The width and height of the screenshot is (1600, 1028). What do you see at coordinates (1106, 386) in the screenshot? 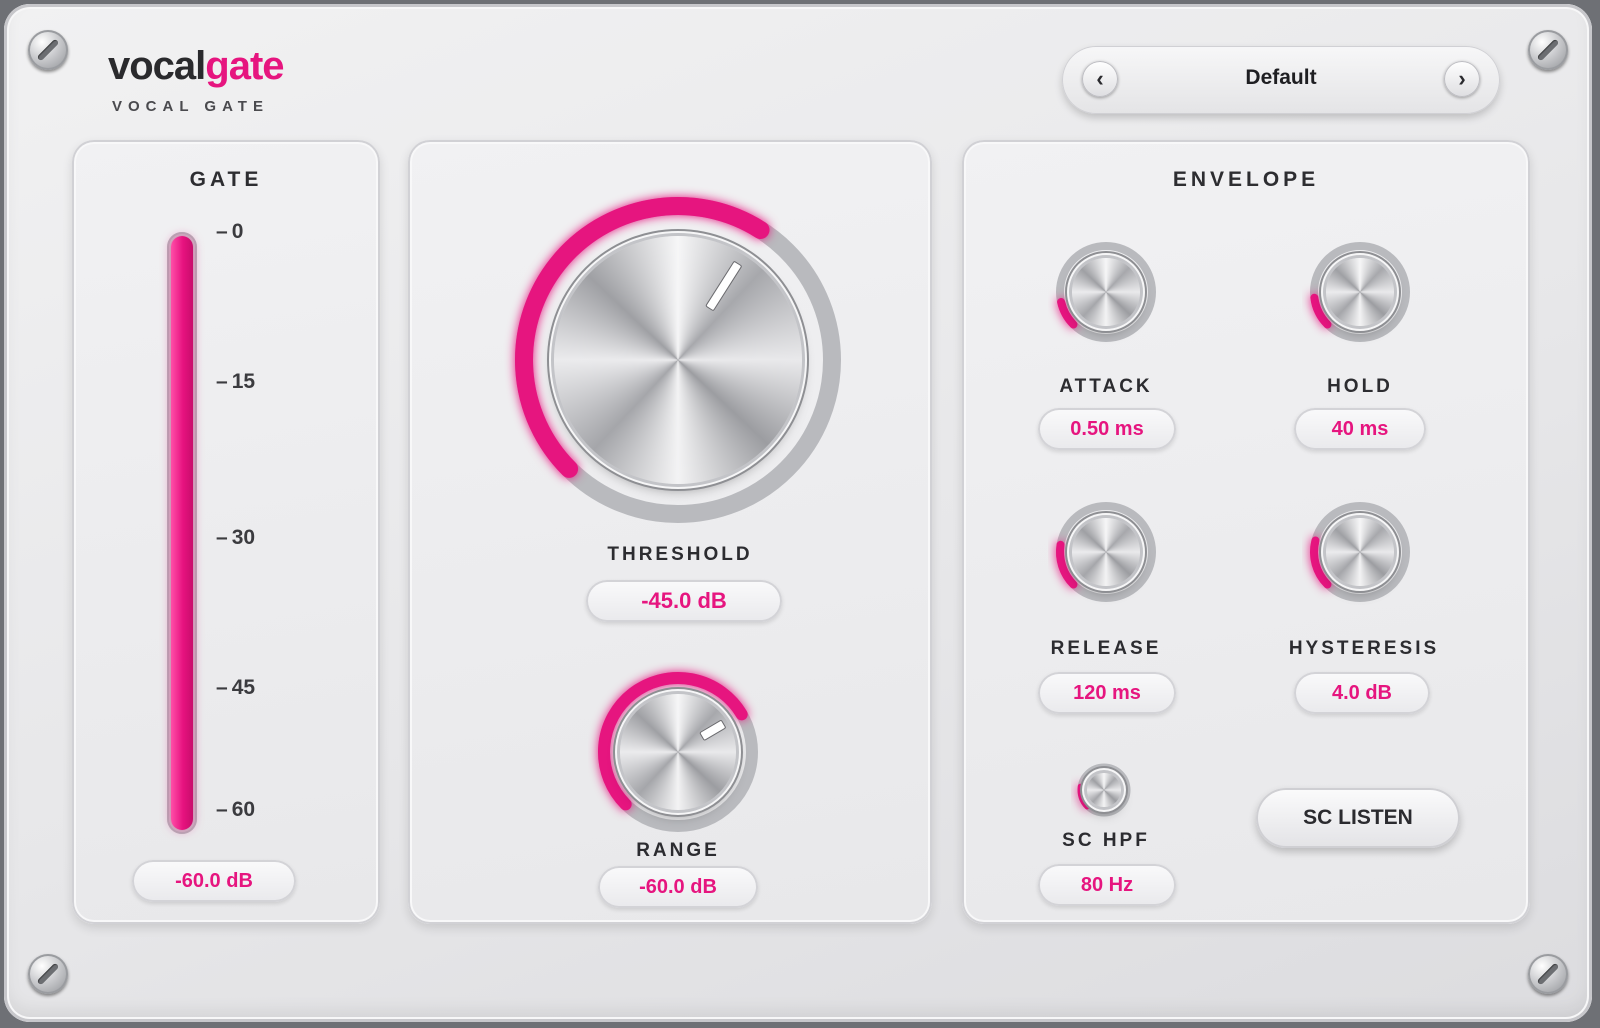
I see `attack-label: ATTACK` at bounding box center [1106, 386].